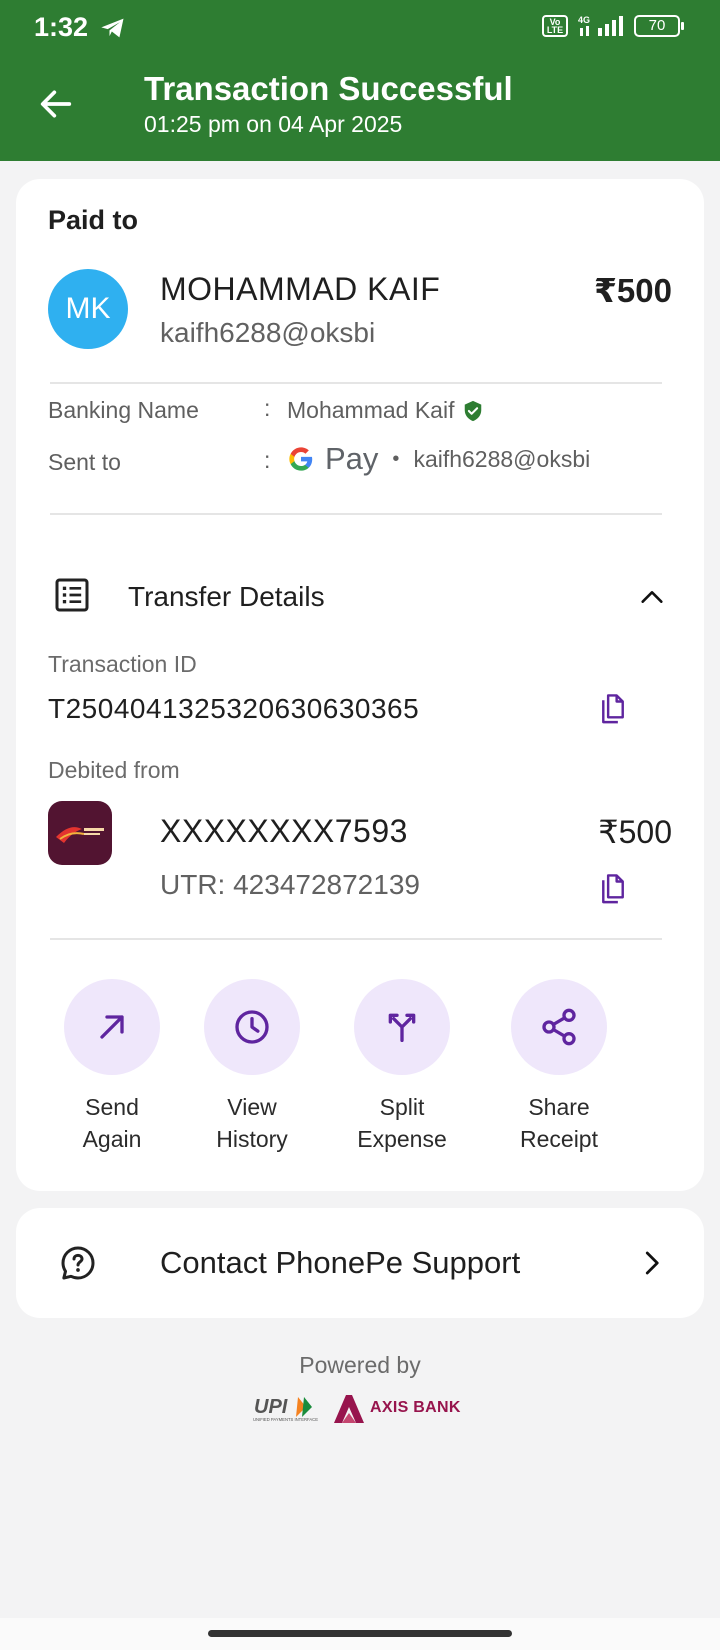 This screenshot has width=720, height=1650. I want to click on svg-text: UNIFIED PAYMENTS INTERFACE, so click(285, 1419).